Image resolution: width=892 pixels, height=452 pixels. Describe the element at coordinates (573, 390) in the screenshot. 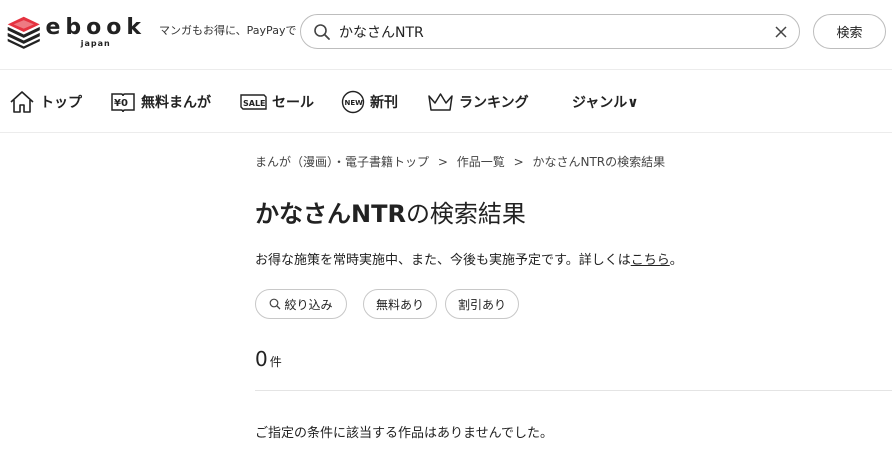

I see `divider` at that location.